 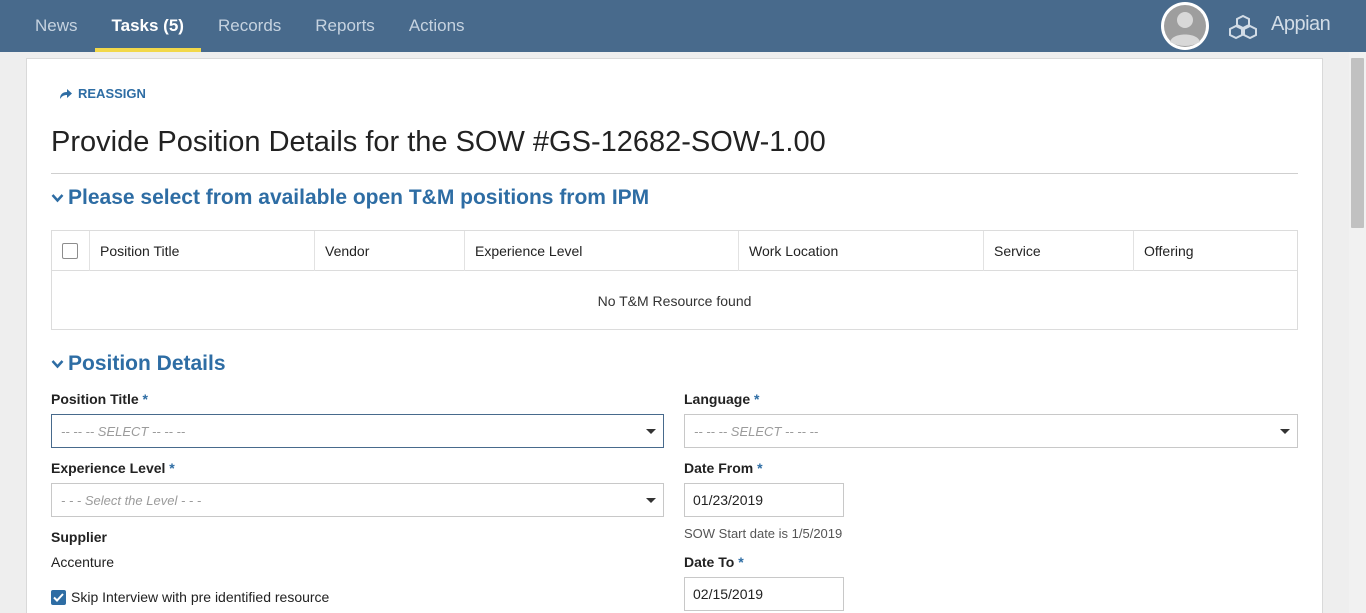 What do you see at coordinates (763, 533) in the screenshot?
I see `date-from-help-text: SOW Start date is 1/5/2019` at bounding box center [763, 533].